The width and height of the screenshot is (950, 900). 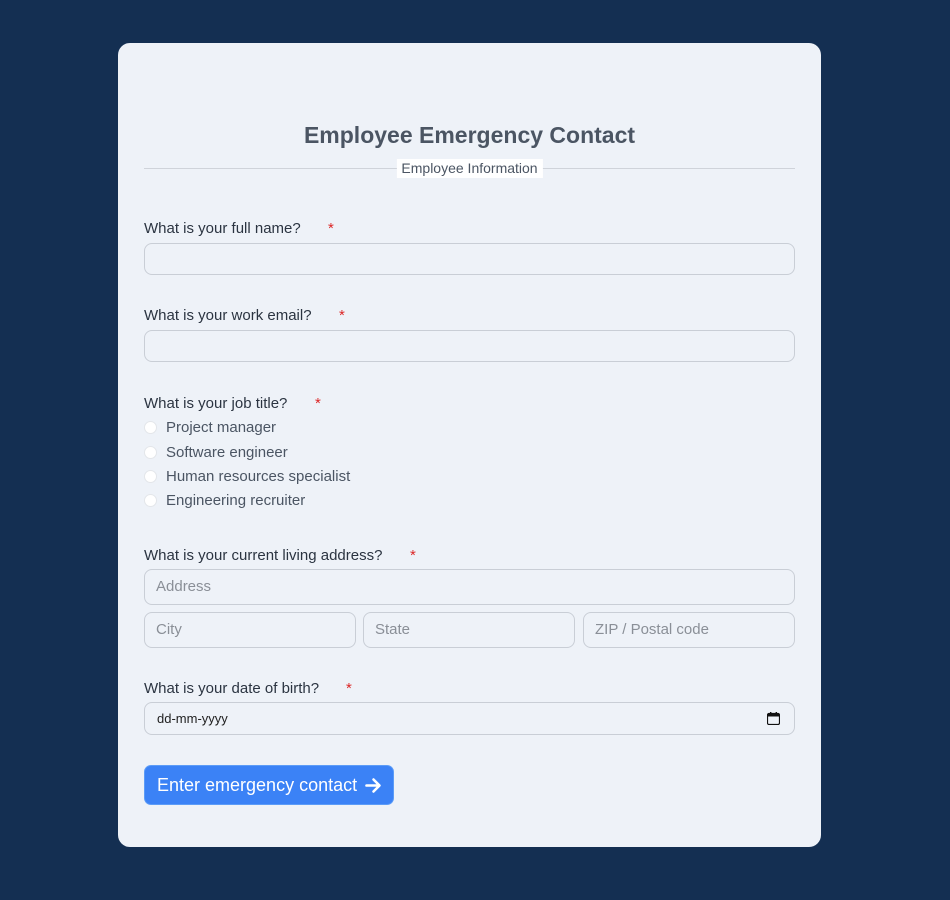 What do you see at coordinates (469, 135) in the screenshot?
I see `page-title: Employee Emergency Contact` at bounding box center [469, 135].